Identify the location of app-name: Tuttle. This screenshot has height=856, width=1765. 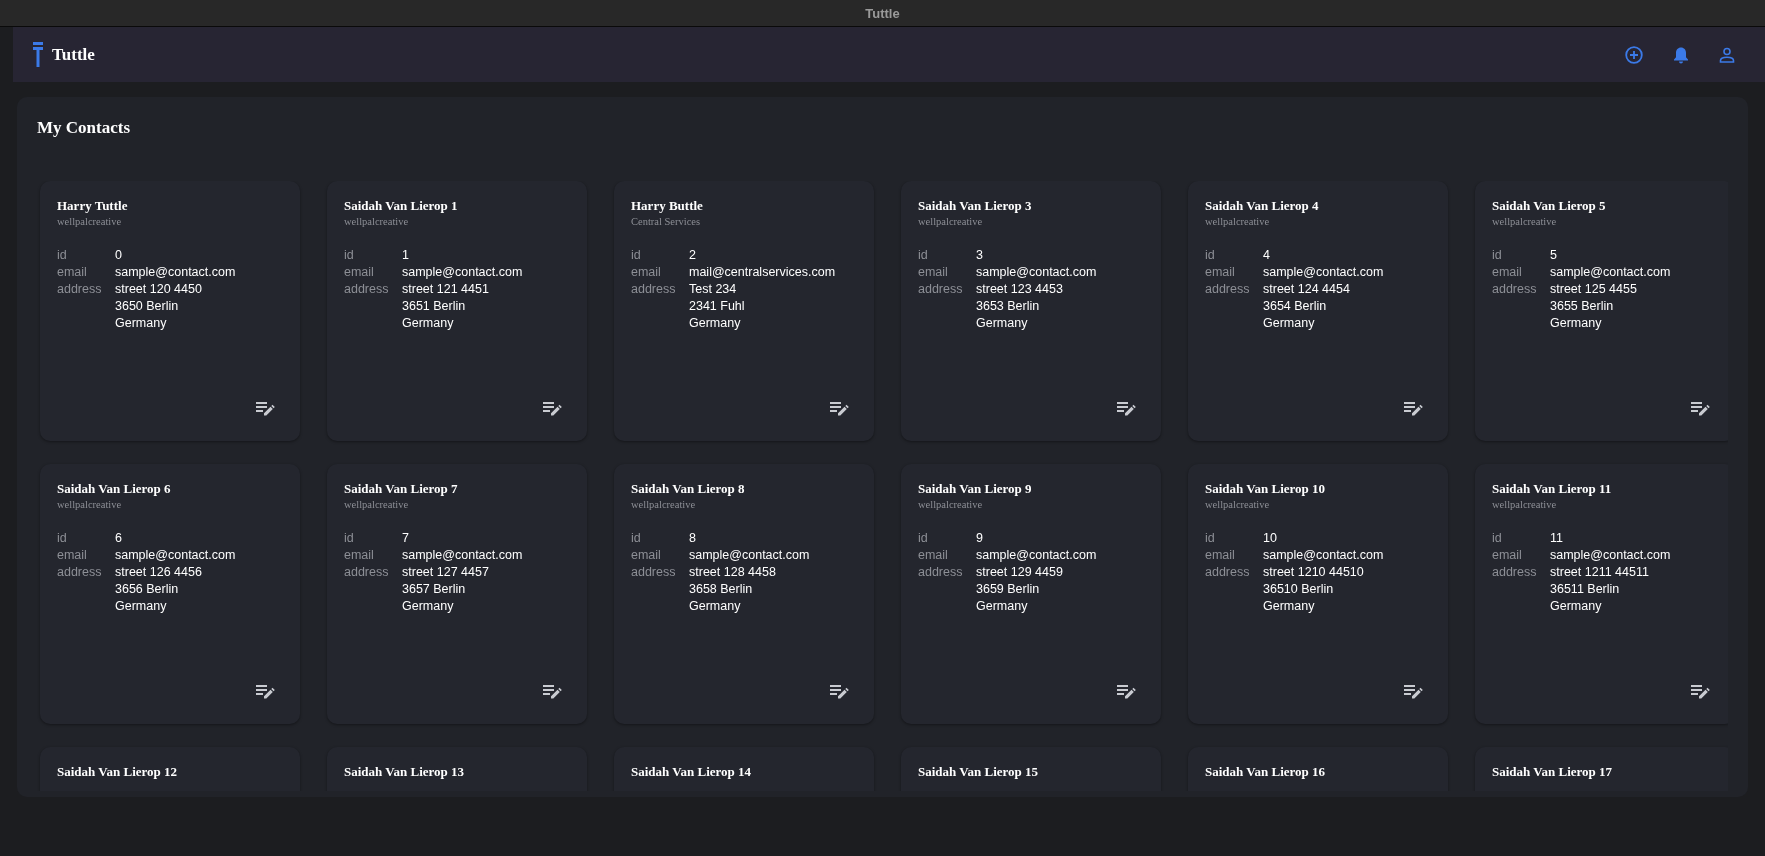
(73, 54).